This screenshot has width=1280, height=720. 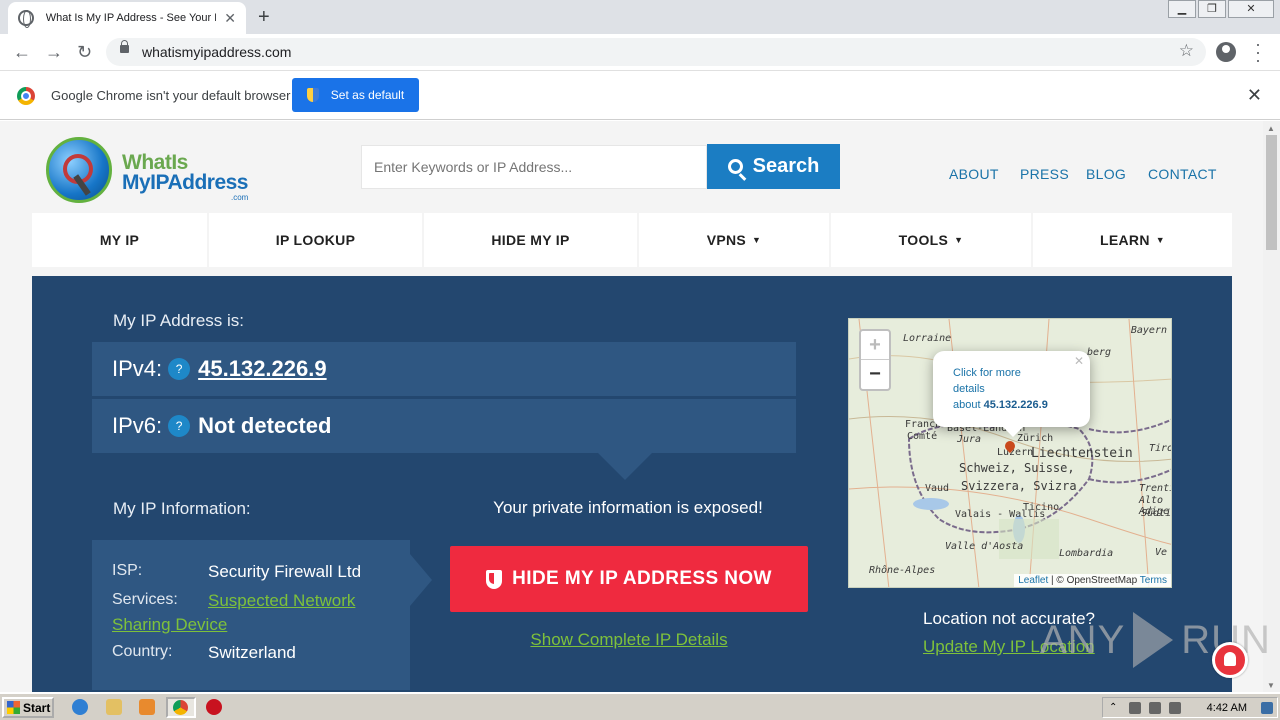 I want to click on nav-ip-lookup: IP LOOKUP, so click(x=315, y=240).